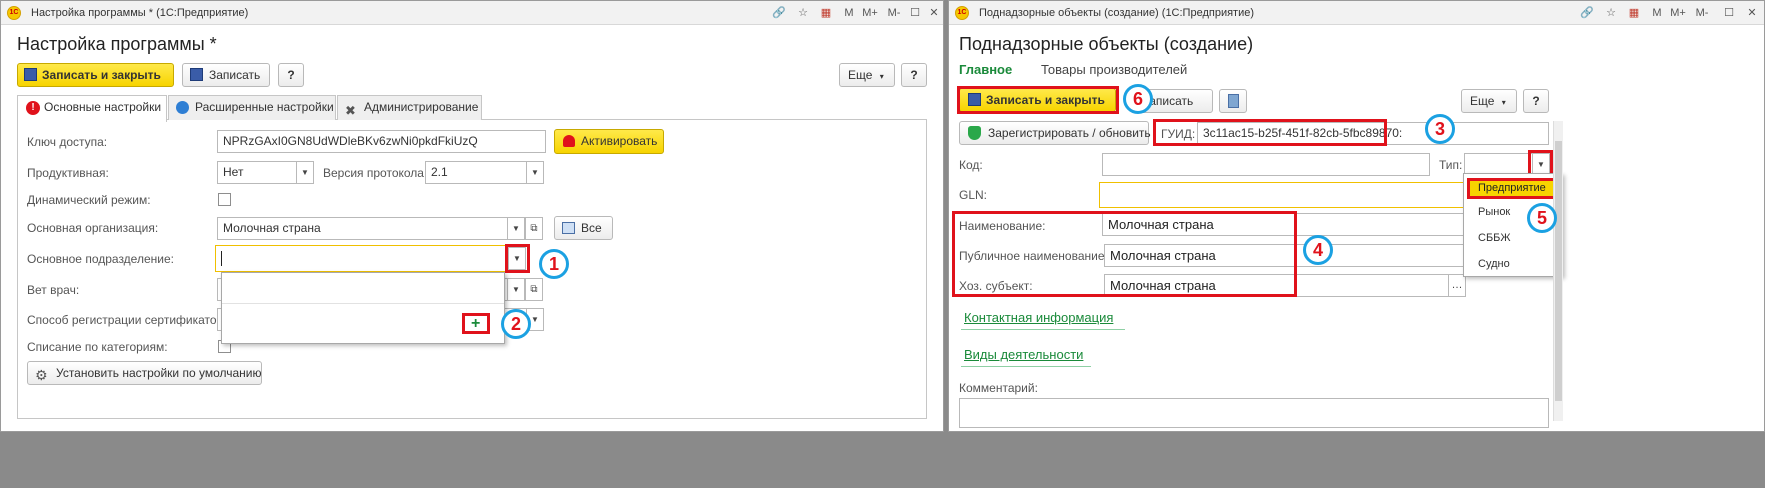 Image resolution: width=1765 pixels, height=488 pixels. Describe the element at coordinates (985, 69) in the screenshot. I see `nav-main: Главное` at that location.